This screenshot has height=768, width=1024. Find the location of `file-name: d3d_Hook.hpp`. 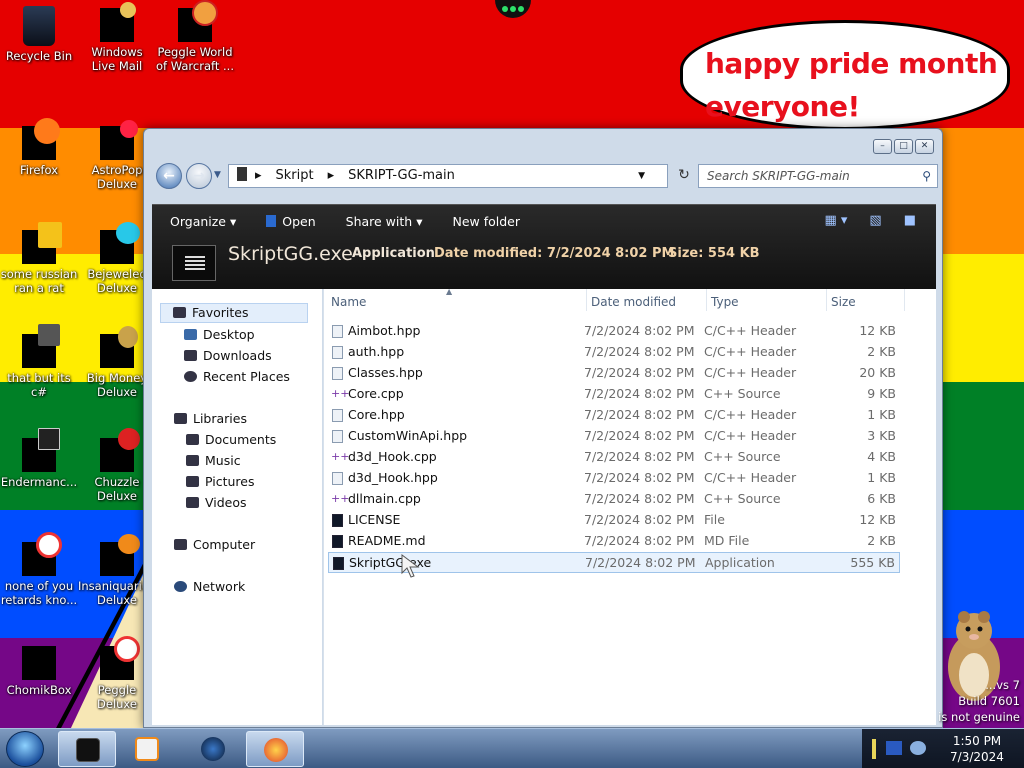

file-name: d3d_Hook.hpp is located at coordinates (393, 477).